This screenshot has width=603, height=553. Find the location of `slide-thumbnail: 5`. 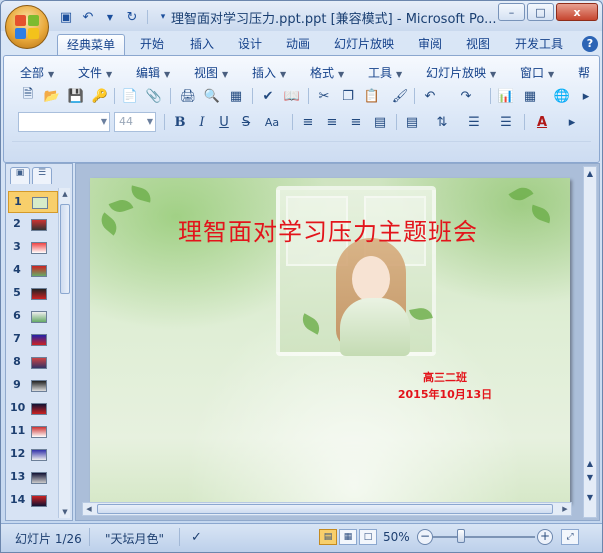

slide-thumbnail: 5 is located at coordinates (33, 294).